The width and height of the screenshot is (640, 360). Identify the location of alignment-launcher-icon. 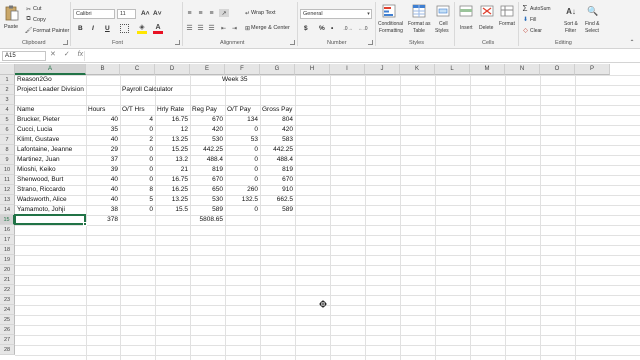
(292, 42).